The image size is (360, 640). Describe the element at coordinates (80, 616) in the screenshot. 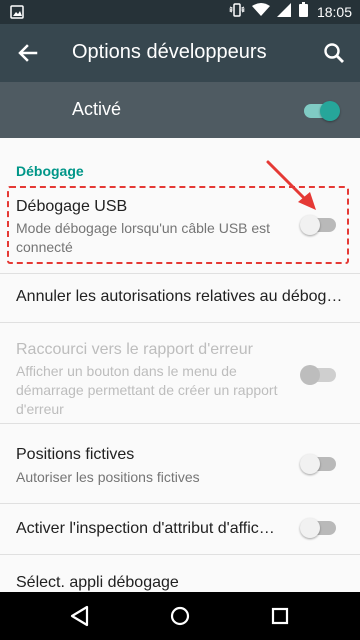

I see `nav-back-icon` at that location.